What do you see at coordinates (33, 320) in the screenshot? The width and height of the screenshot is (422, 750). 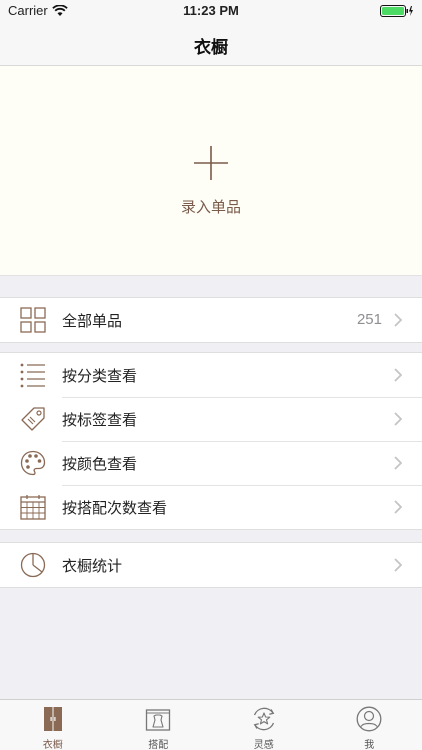 I see `grid-icon` at bounding box center [33, 320].